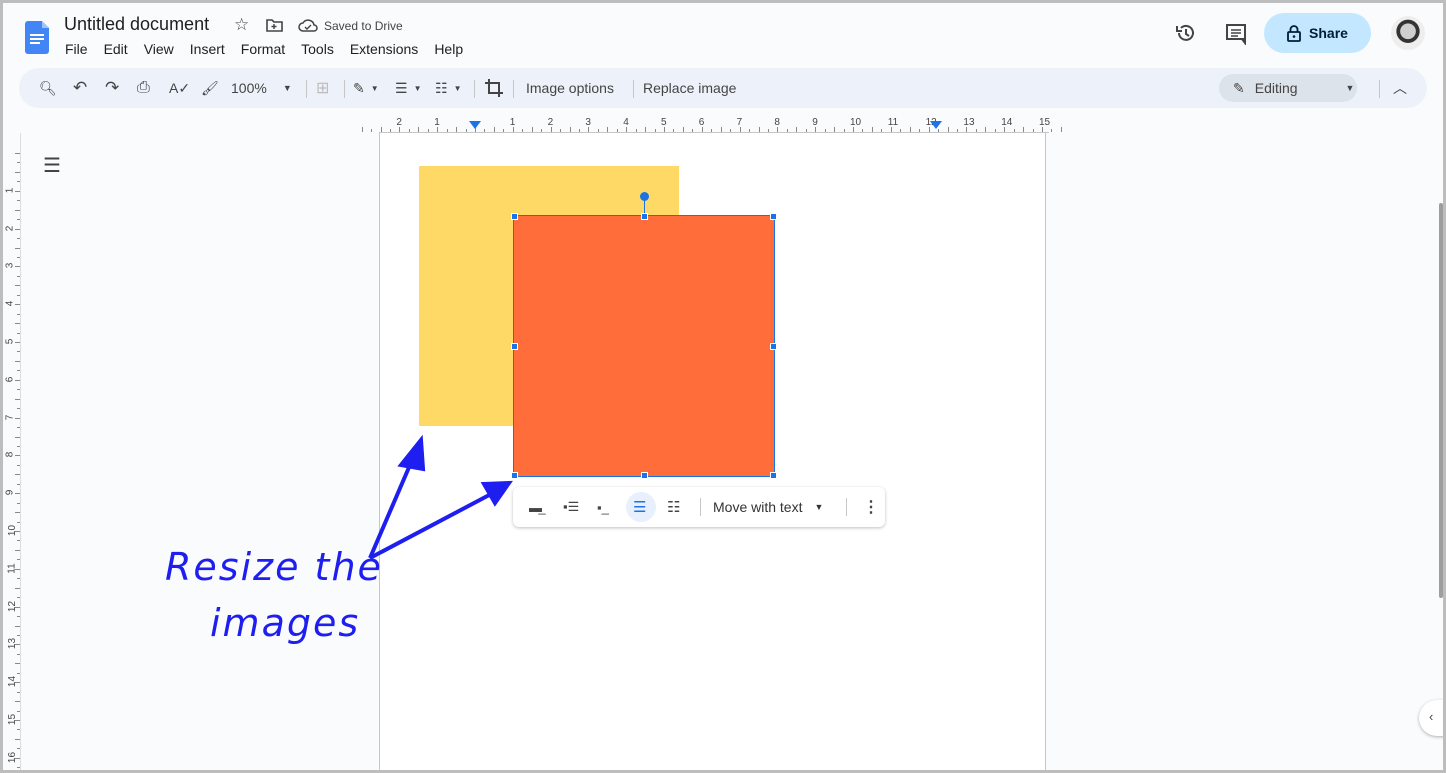 The image size is (1446, 773). Describe the element at coordinates (1441, 400) in the screenshot. I see `scrollbar-thumb` at that location.